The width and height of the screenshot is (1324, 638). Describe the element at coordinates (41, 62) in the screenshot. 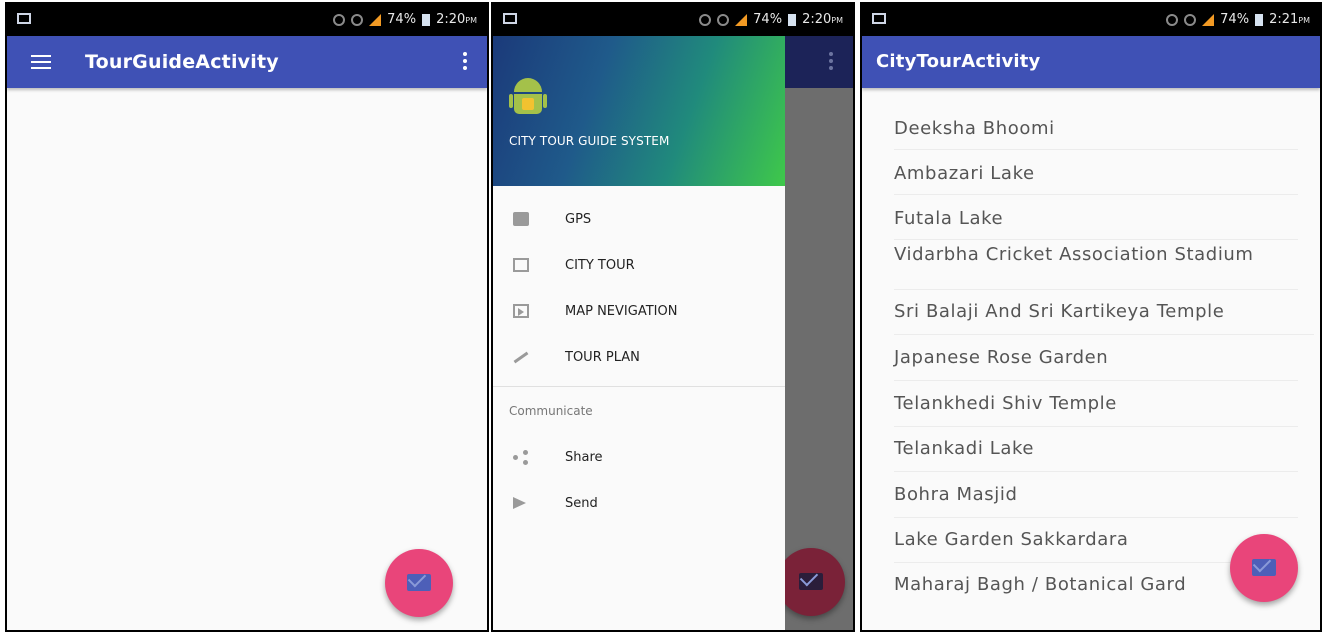

I see `hamburger-menu-icon` at that location.